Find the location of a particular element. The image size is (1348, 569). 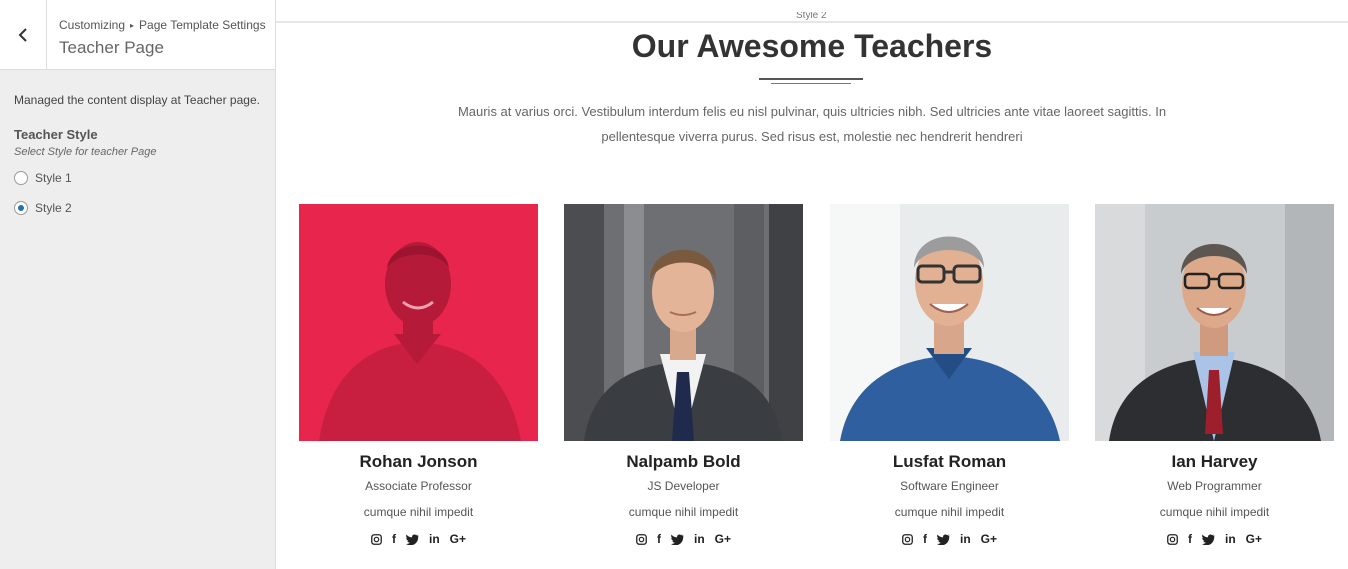

clipped-style-label: Style 2 is located at coordinates (811, 16).